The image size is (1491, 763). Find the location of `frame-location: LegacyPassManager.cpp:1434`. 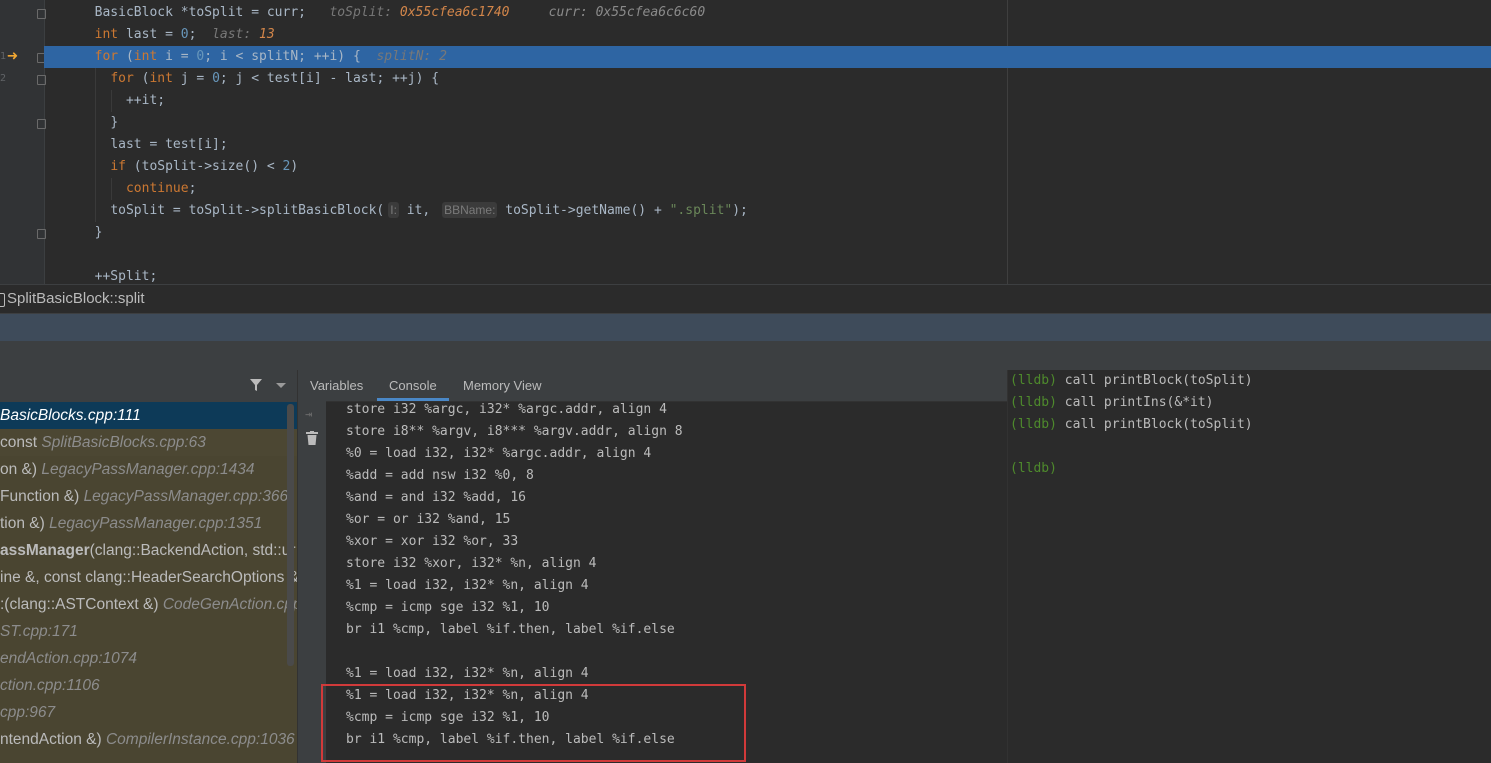

frame-location: LegacyPassManager.cpp:1434 is located at coordinates (148, 469).